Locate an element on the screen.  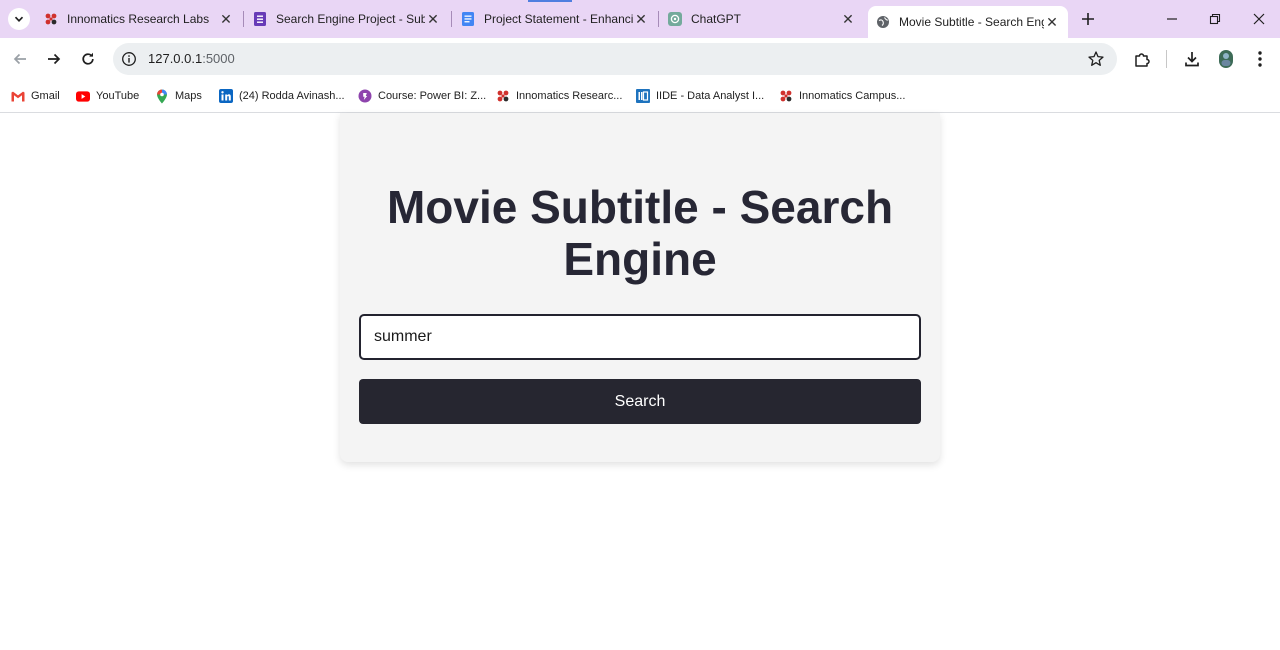
minimize-icon is located at coordinates (1172, 19).